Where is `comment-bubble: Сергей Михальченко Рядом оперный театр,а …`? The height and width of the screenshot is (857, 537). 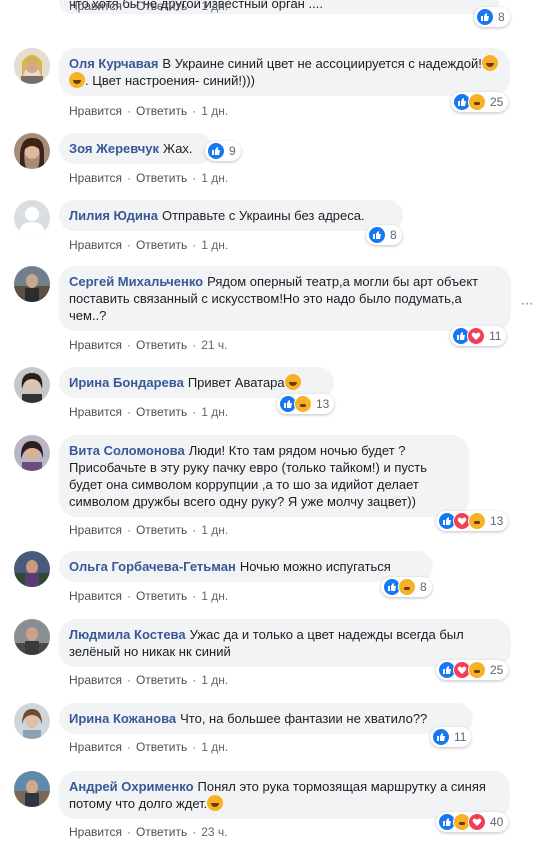 comment-bubble: Сергей Михальченко Рядом оперный театр,а … is located at coordinates (285, 298).